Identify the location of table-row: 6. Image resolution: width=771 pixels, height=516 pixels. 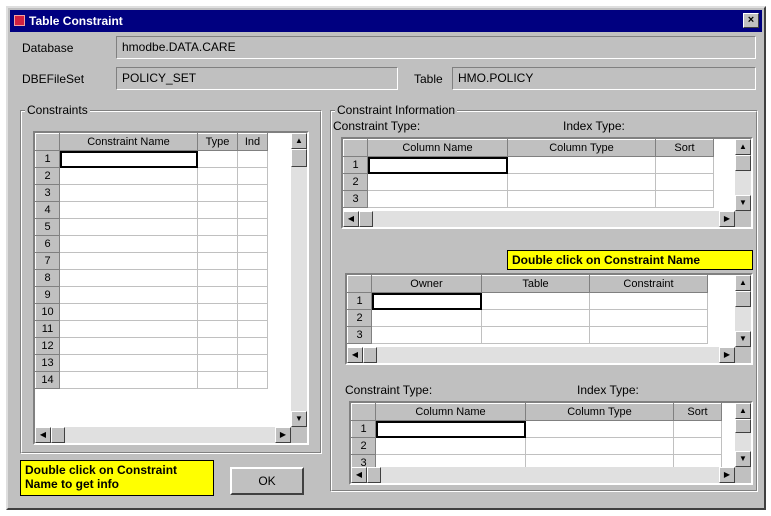
(151, 244).